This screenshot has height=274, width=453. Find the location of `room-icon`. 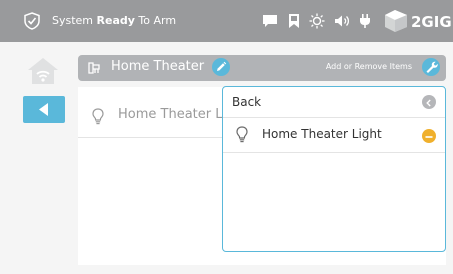

room-icon is located at coordinates (94, 68).